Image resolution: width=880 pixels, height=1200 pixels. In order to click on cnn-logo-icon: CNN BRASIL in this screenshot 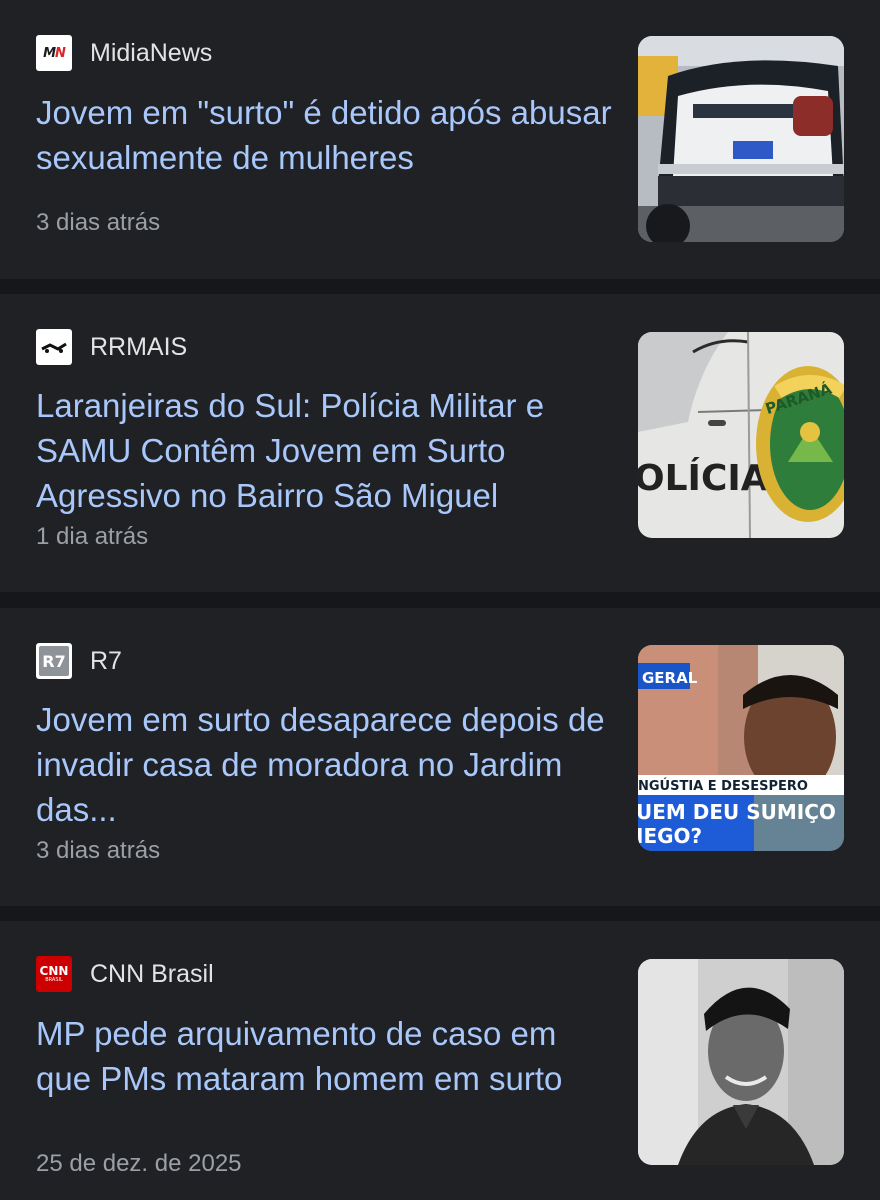, I will do `click(54, 974)`.